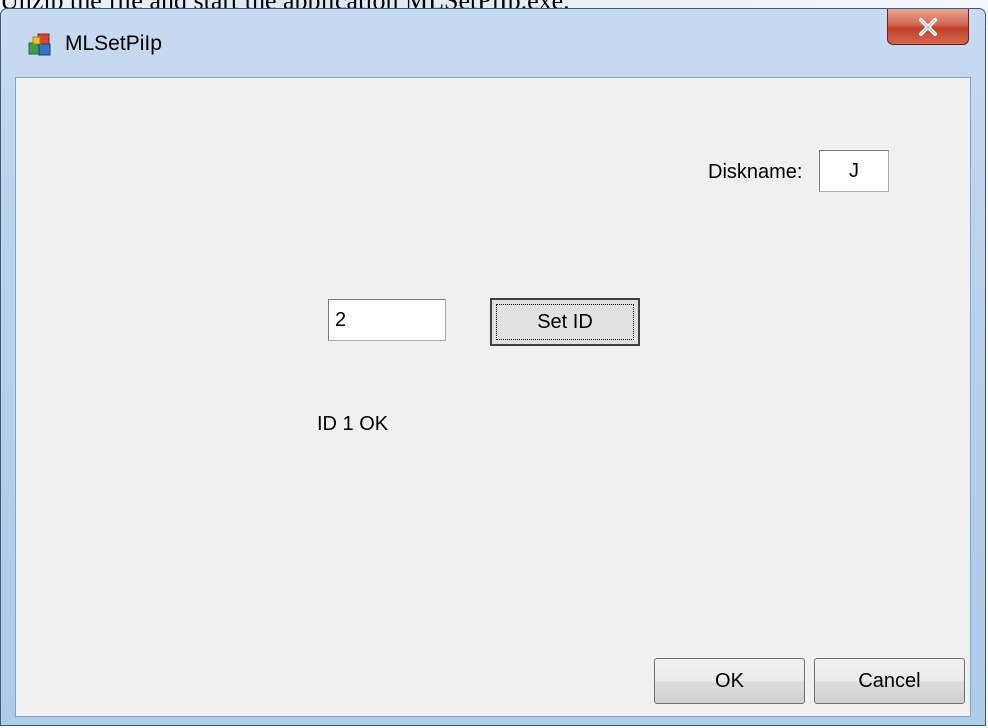 The image size is (988, 728). I want to click on diskname-input: J, so click(854, 171).